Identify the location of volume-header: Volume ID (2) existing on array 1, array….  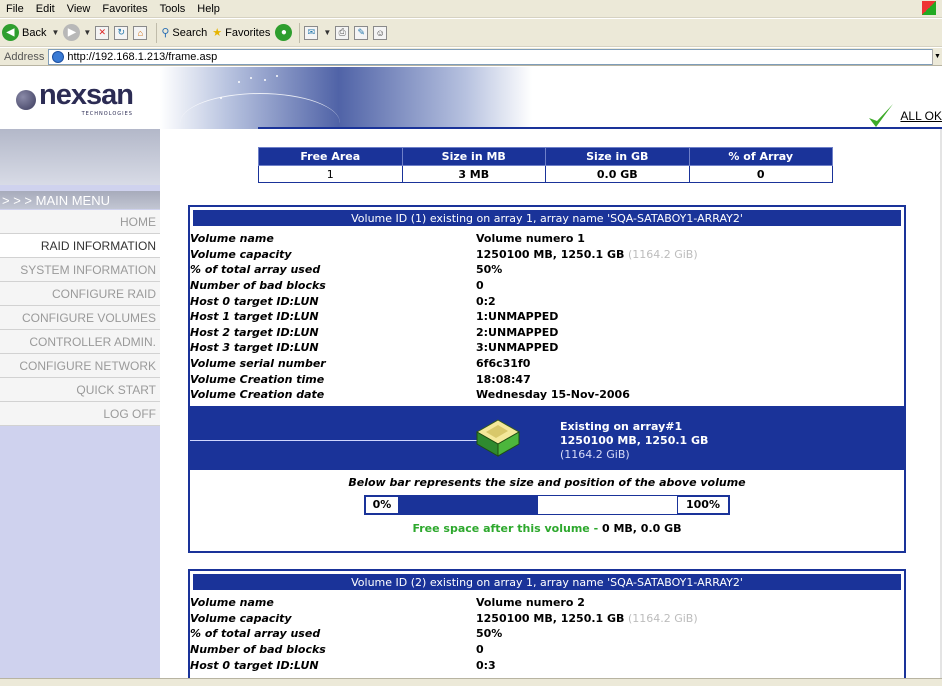
(547, 582).